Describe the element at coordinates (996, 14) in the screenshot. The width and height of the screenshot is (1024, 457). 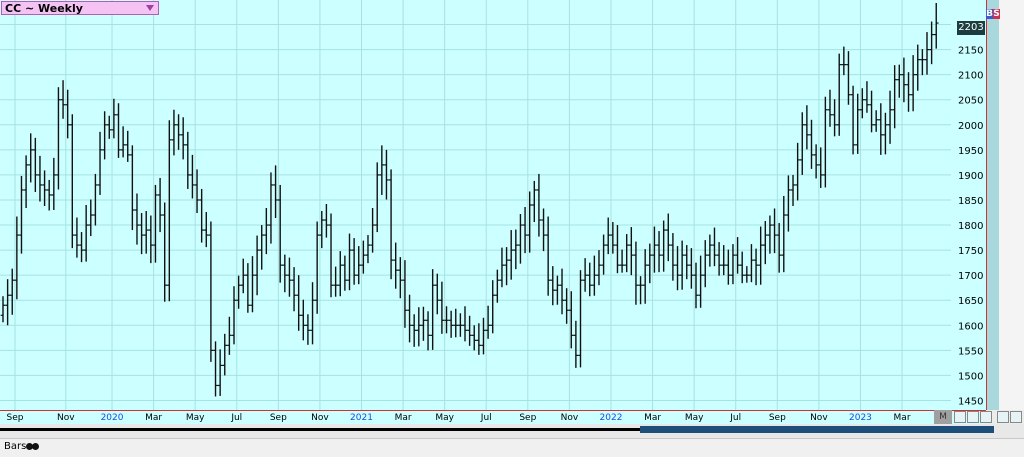
I see `sell-button: S` at that location.